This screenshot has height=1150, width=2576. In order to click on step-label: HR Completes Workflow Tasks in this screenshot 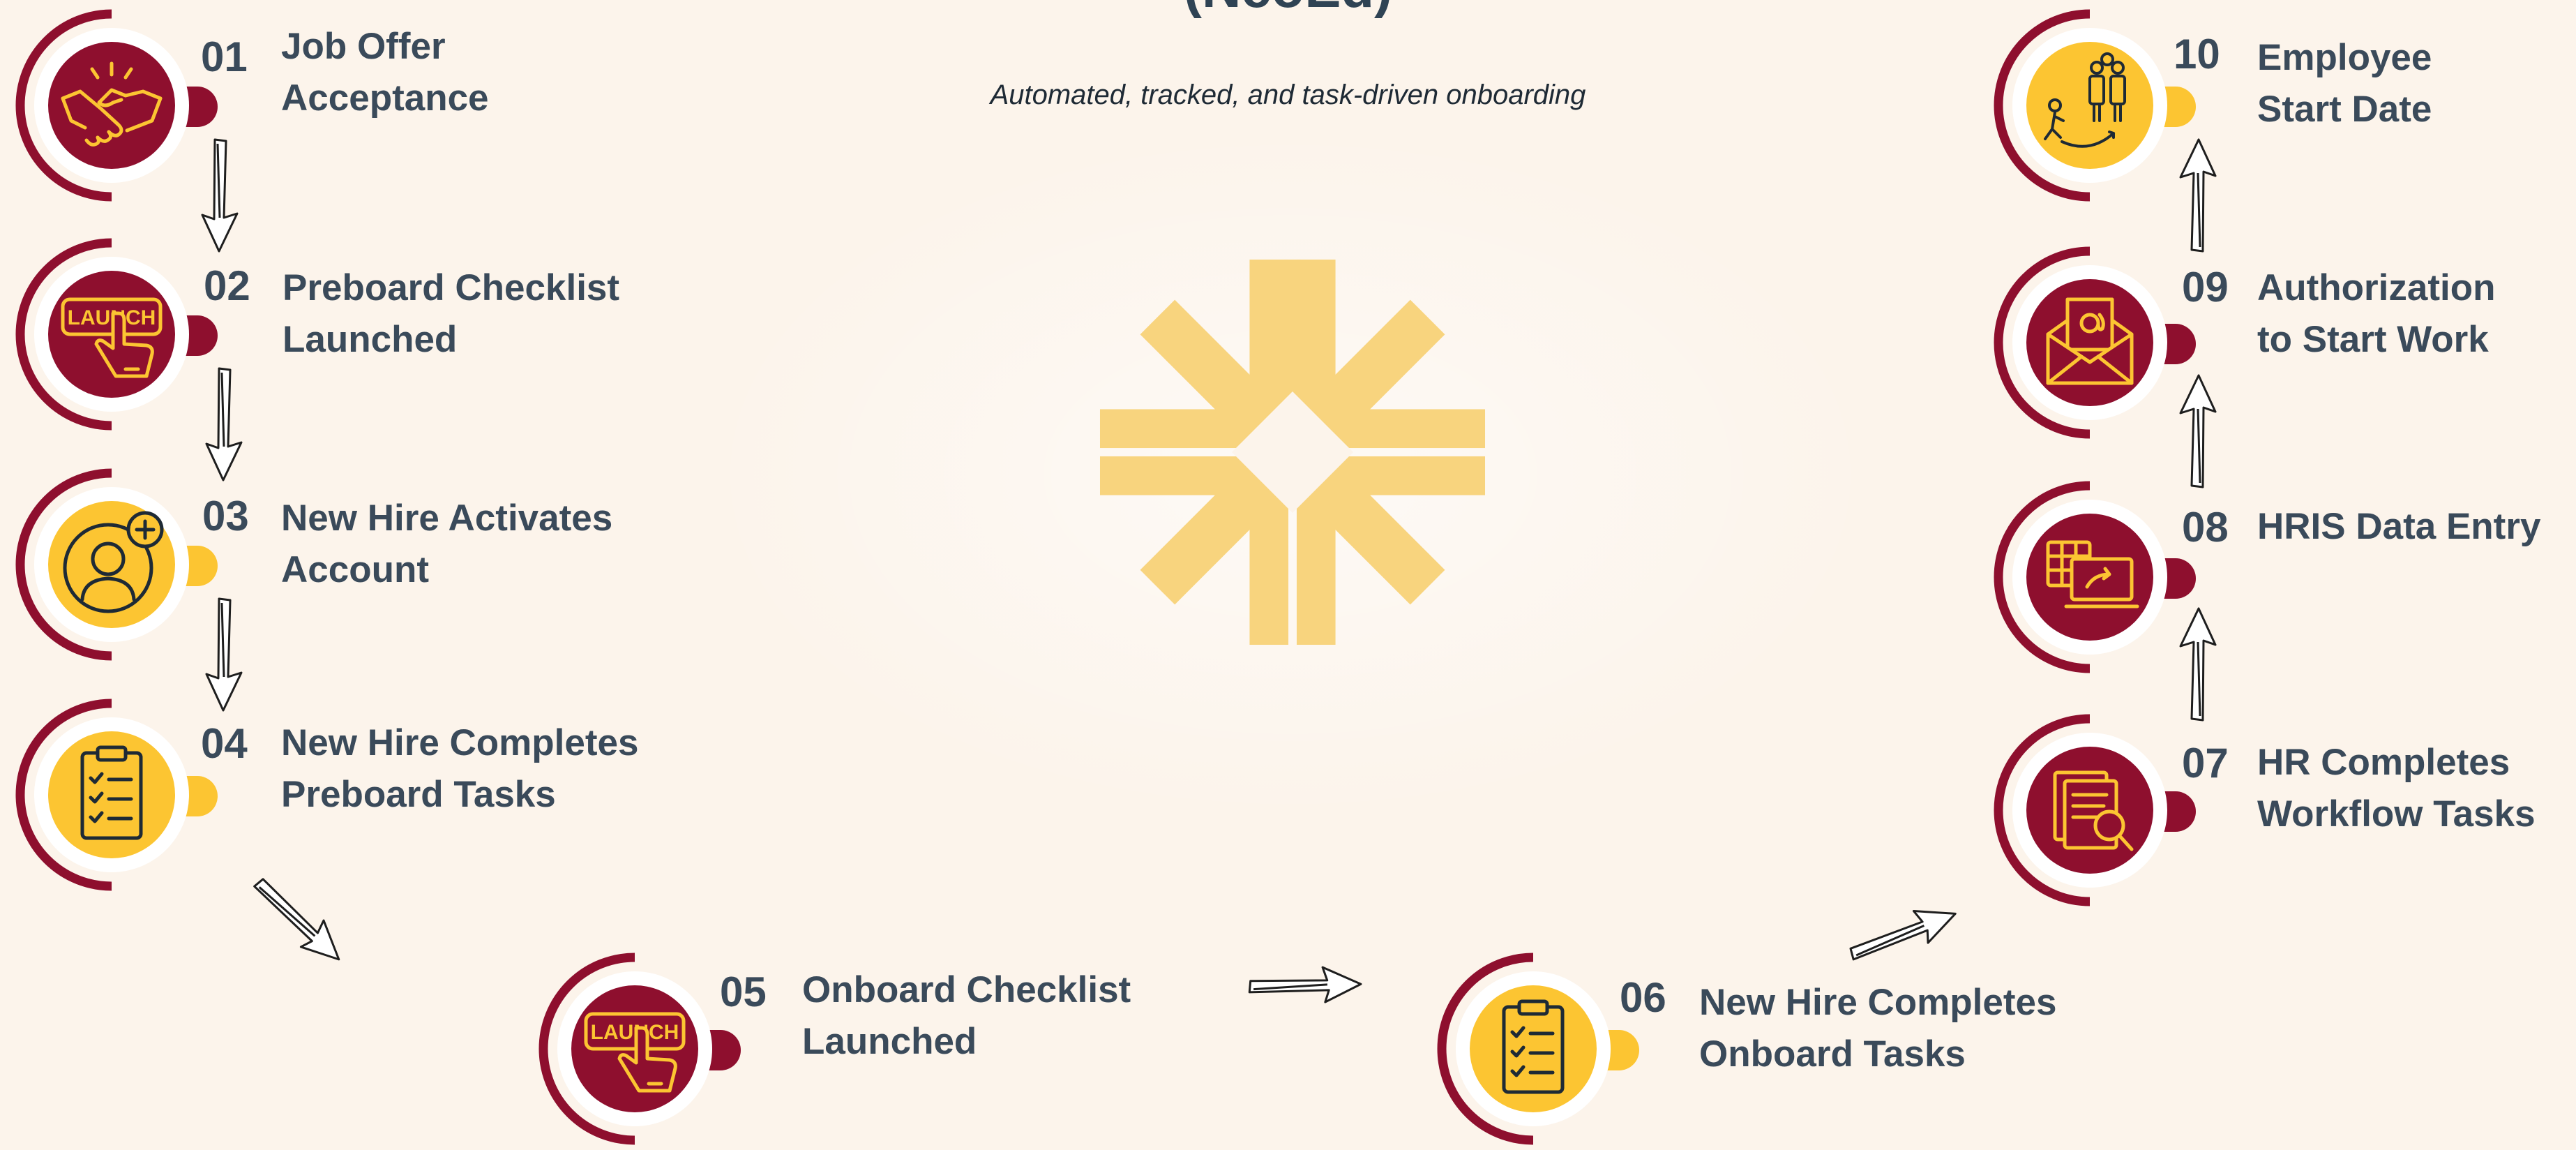, I will do `click(2396, 788)`.